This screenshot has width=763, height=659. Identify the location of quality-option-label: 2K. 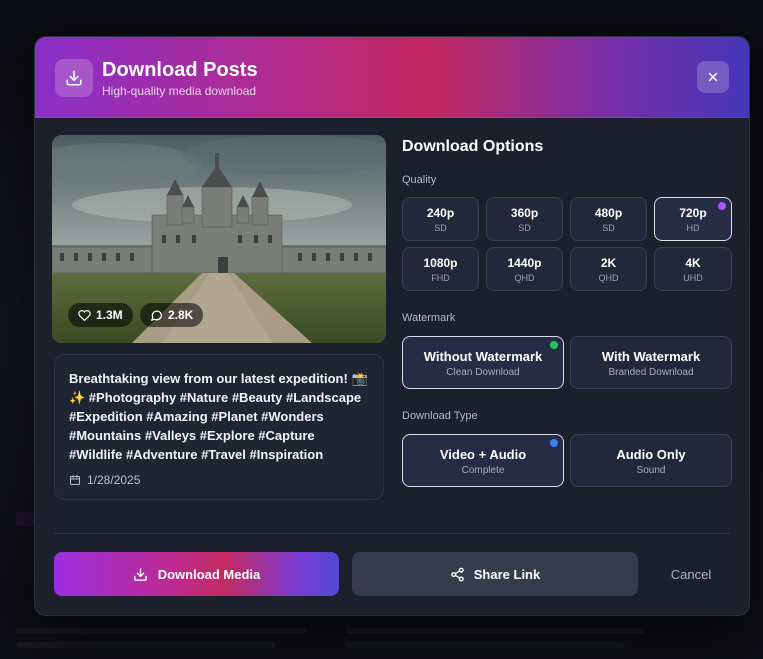
(608, 263).